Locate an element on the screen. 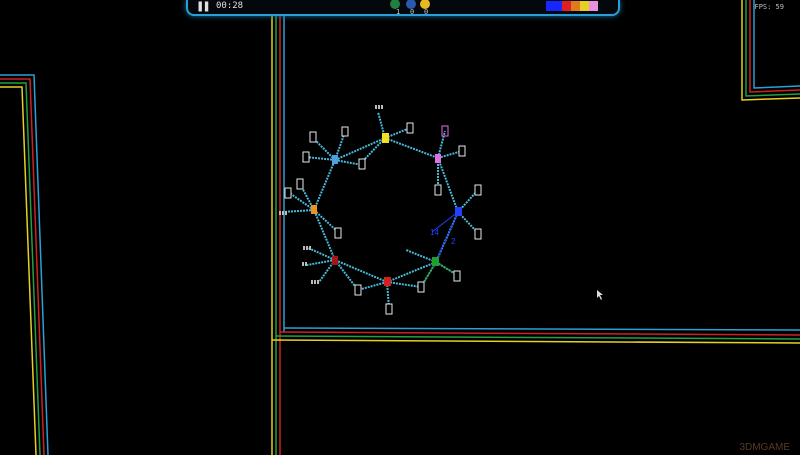 This screenshot has height=455, width=800. pause-button: ❚❚ is located at coordinates (203, 6).